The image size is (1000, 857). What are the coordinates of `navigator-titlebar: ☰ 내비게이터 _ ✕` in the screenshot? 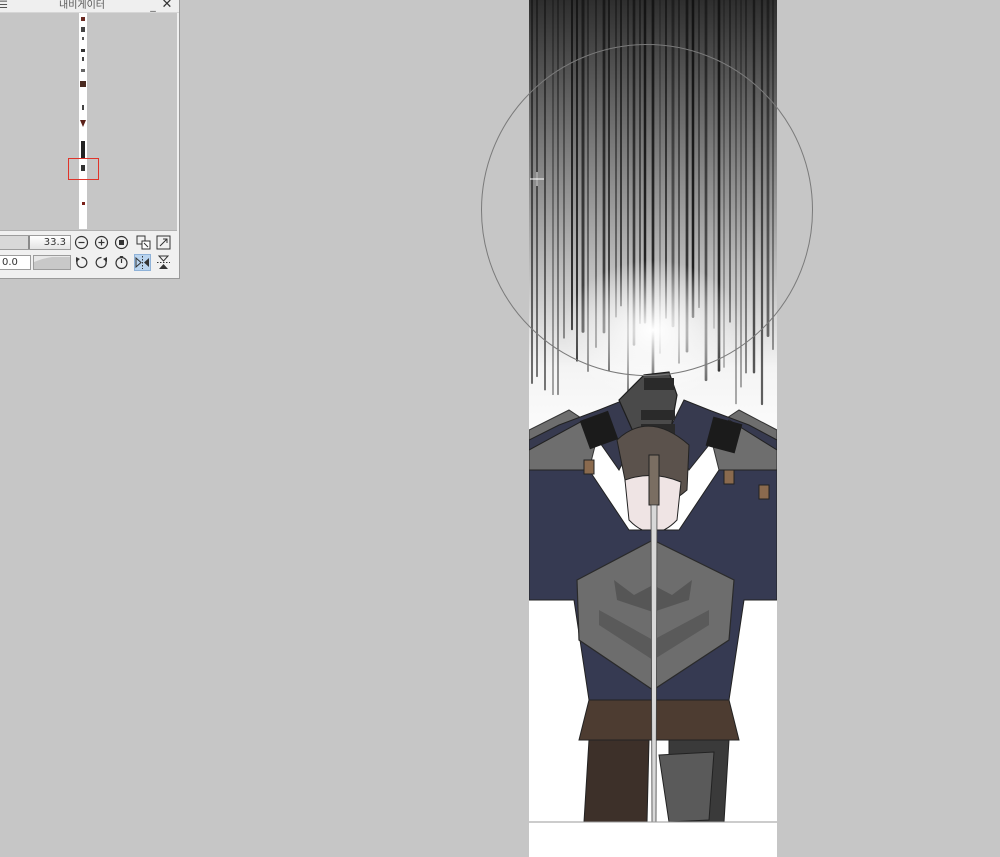 It's located at (89, 6).